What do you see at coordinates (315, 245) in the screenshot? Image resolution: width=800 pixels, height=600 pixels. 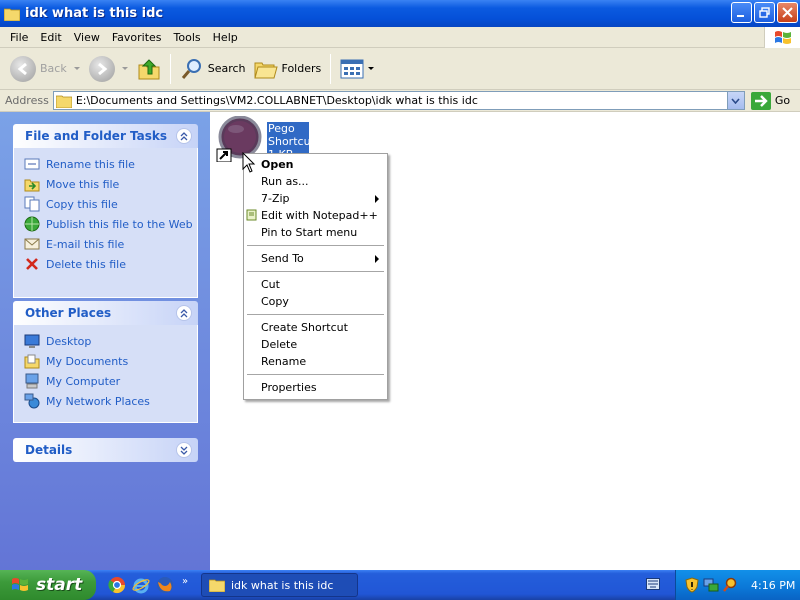 I see `menu-separator` at bounding box center [315, 245].